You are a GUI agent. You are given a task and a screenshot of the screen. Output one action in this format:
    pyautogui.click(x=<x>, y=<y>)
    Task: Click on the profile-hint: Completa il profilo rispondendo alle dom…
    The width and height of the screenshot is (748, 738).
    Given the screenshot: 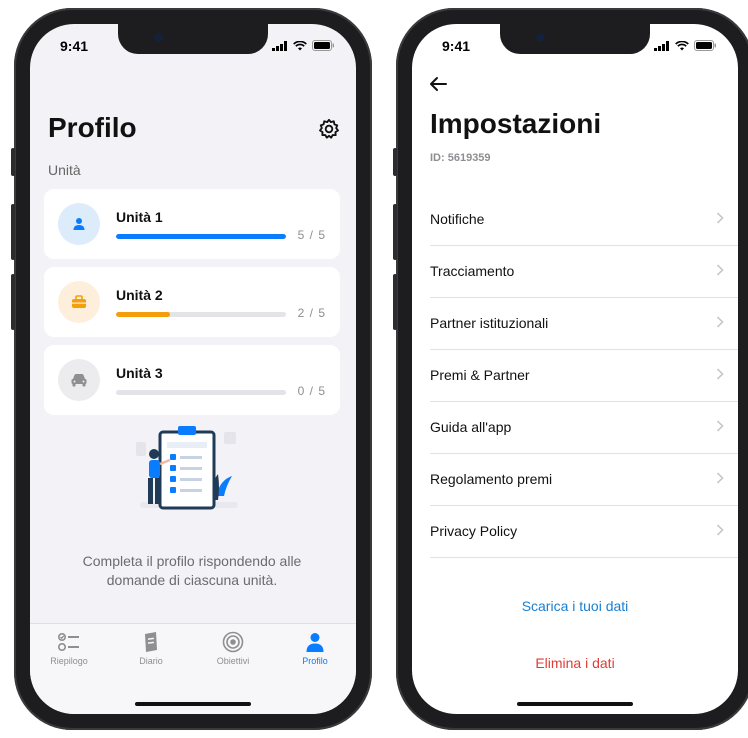 What is the action you would take?
    pyautogui.click(x=192, y=570)
    